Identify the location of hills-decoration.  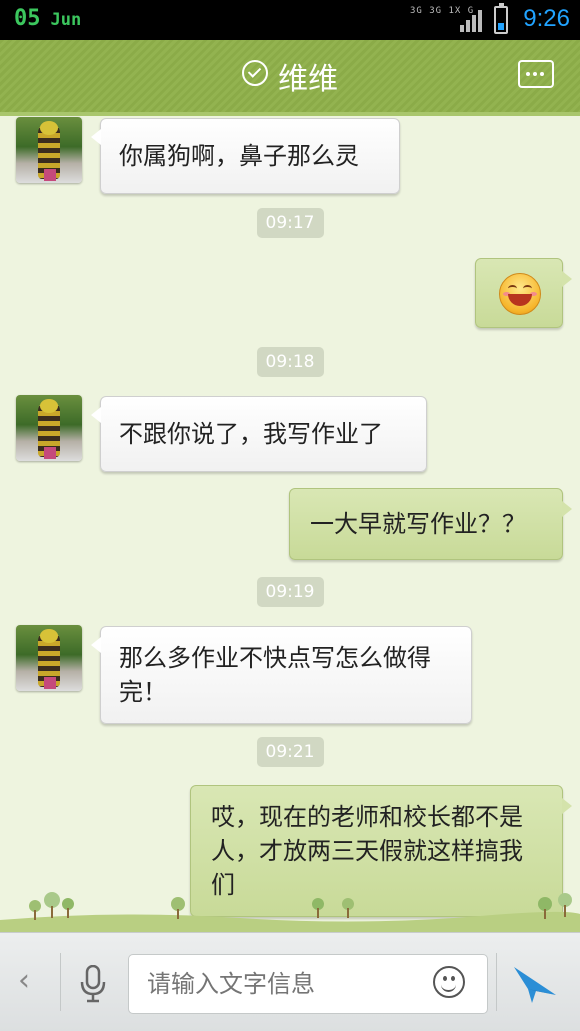
(290, 912).